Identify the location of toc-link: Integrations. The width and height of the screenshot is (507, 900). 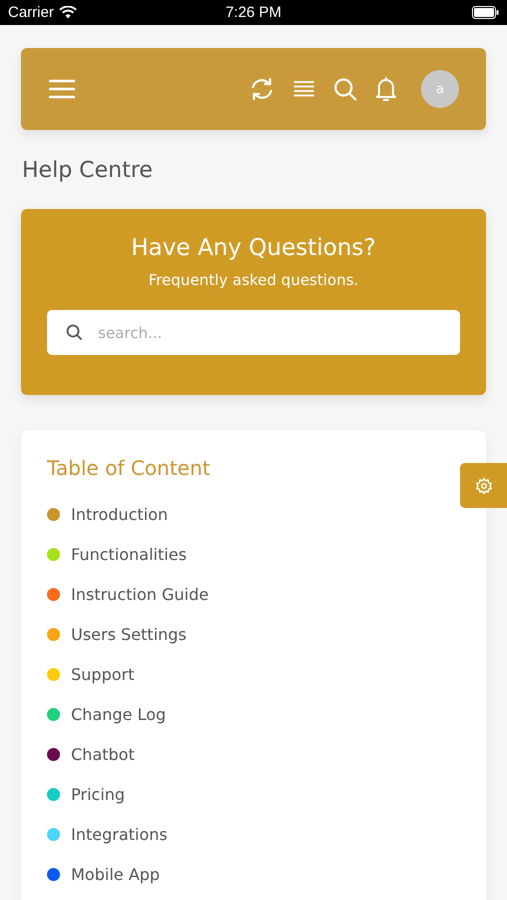
(119, 834).